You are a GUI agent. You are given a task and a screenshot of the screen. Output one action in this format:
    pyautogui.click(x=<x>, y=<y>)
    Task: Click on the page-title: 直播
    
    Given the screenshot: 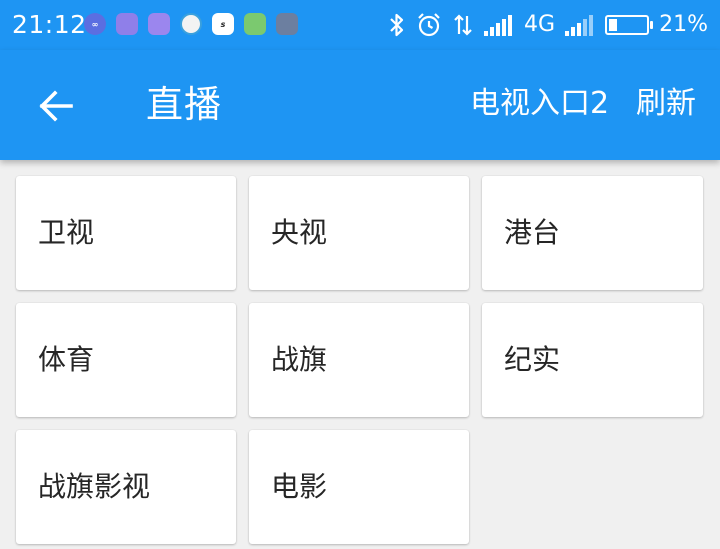 What is the action you would take?
    pyautogui.click(x=184, y=104)
    